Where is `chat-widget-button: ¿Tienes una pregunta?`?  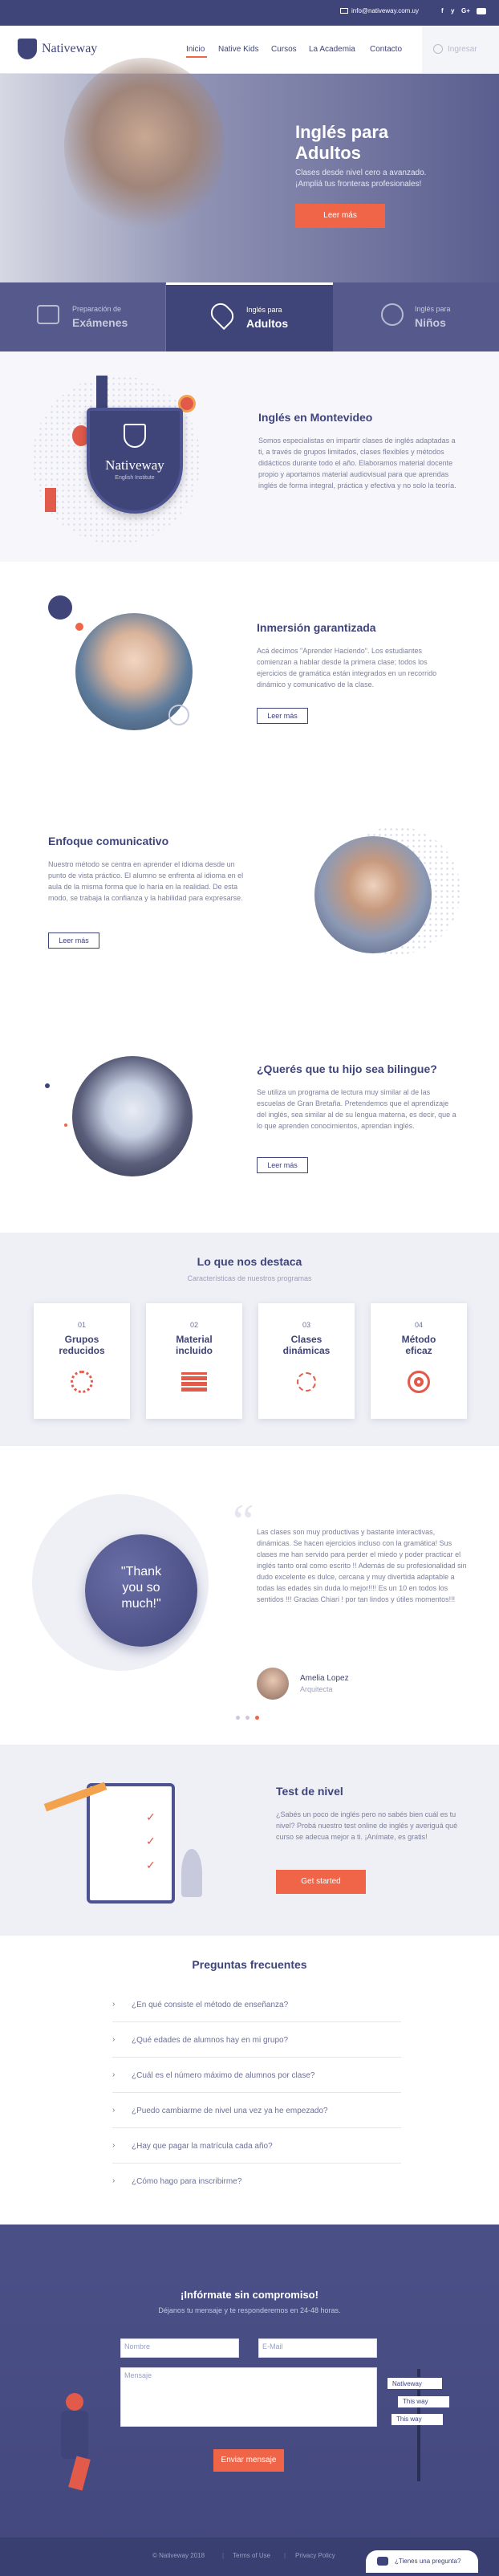
chat-widget-button: ¿Tienes una pregunta? is located at coordinates (422, 2561).